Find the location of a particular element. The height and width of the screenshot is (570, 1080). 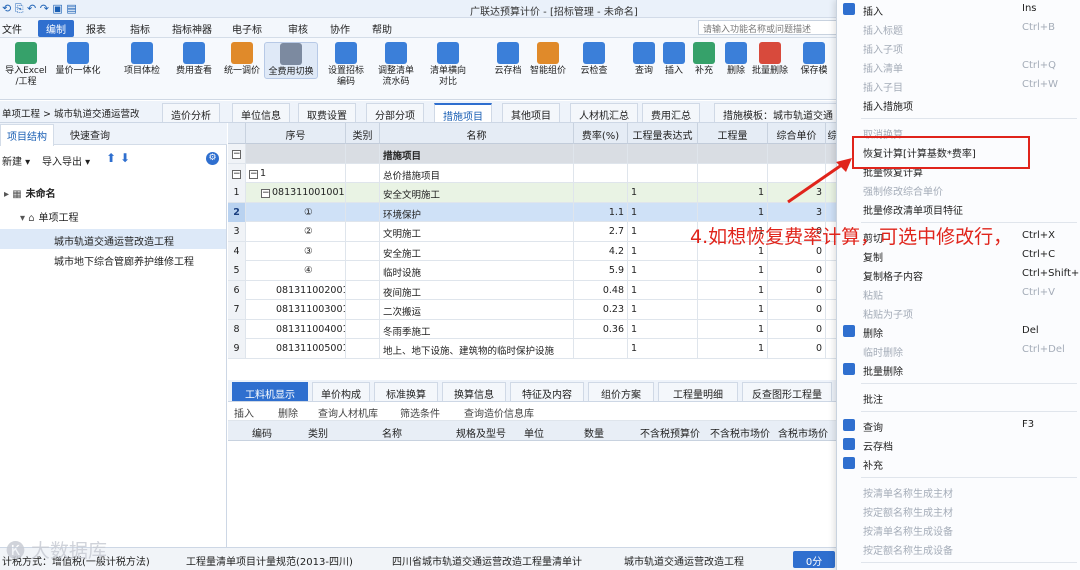

context-menu-item: 强制修改综合单价 is located at coordinates (958, 189).